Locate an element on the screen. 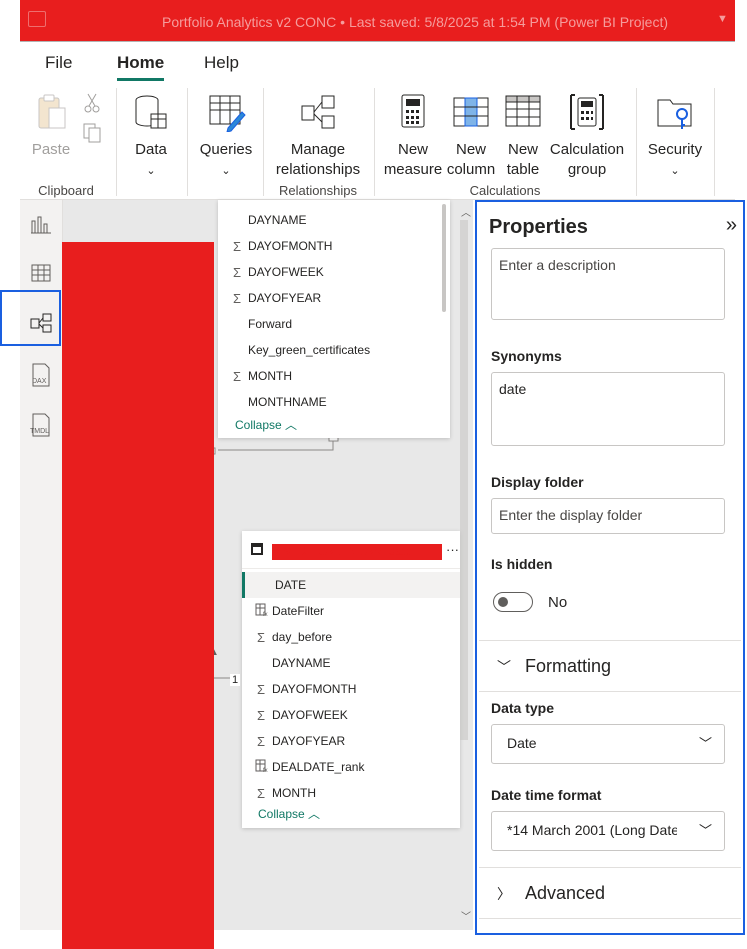 Image resolution: width=747 pixels, height=949 pixels. advanced-label: Advanced is located at coordinates (565, 893).